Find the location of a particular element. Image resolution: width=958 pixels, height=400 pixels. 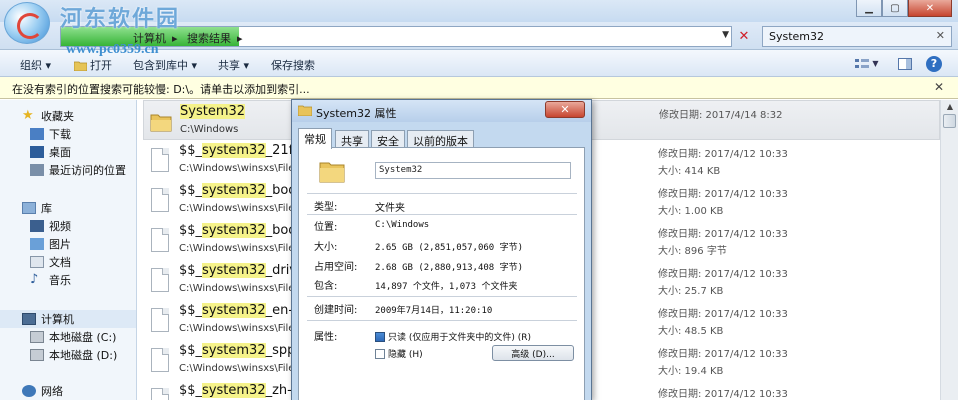

maximize-button: ▢ is located at coordinates (895, 8).